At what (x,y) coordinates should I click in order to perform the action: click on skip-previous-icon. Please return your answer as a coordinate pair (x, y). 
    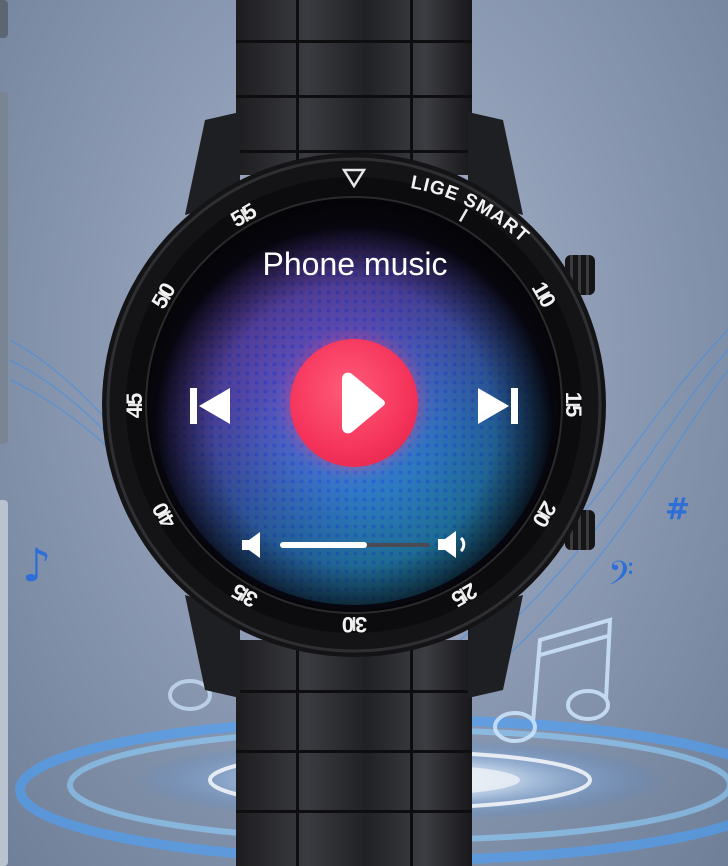
    Looking at the image, I should click on (210, 406).